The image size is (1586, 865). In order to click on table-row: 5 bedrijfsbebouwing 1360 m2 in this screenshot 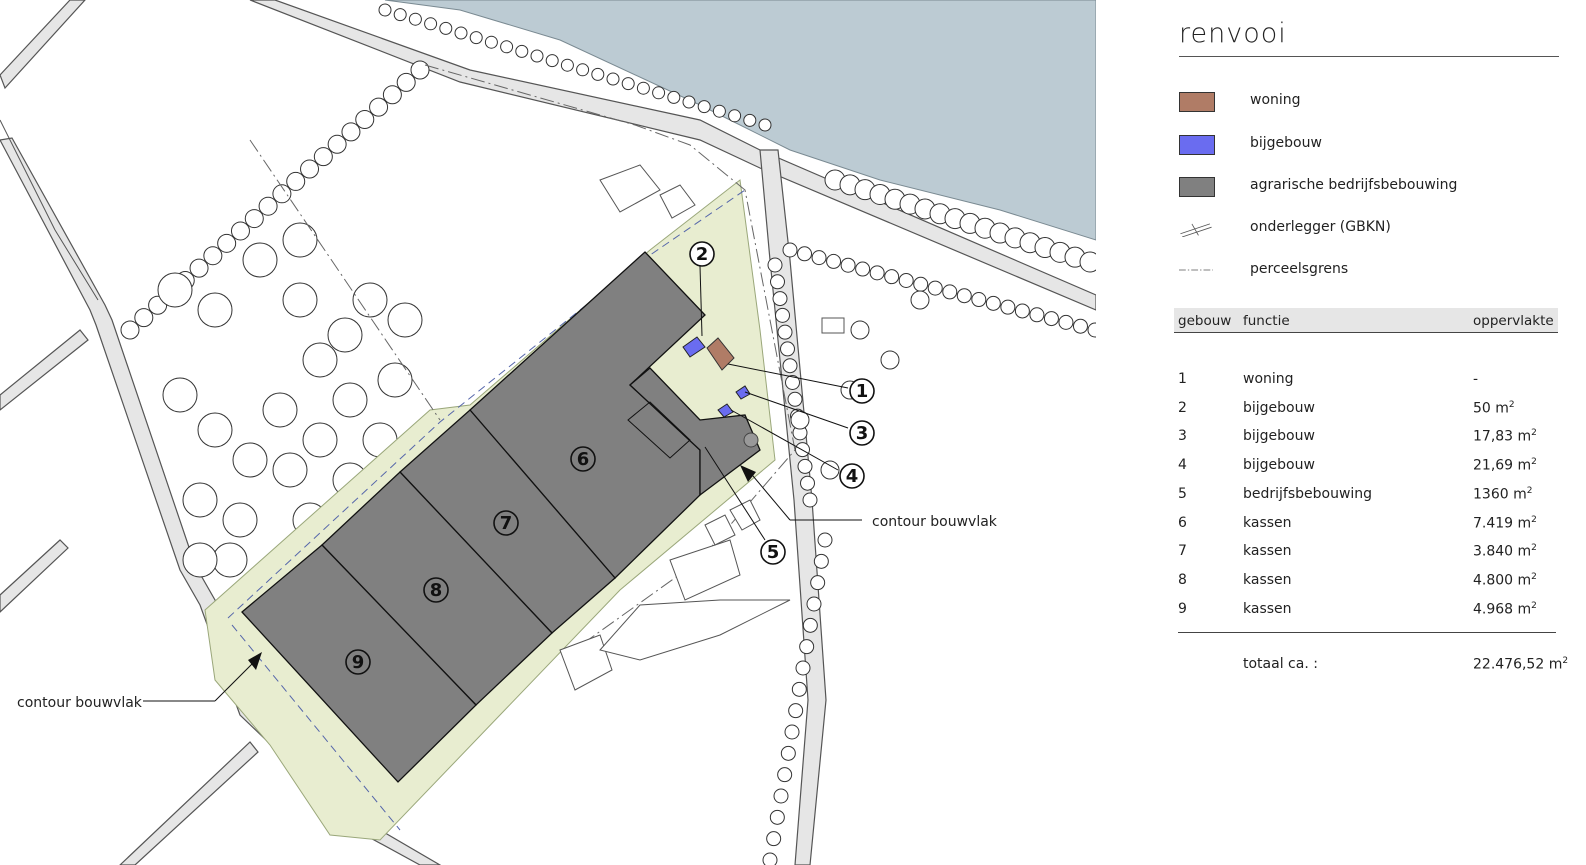, I will do `click(1369, 497)`.